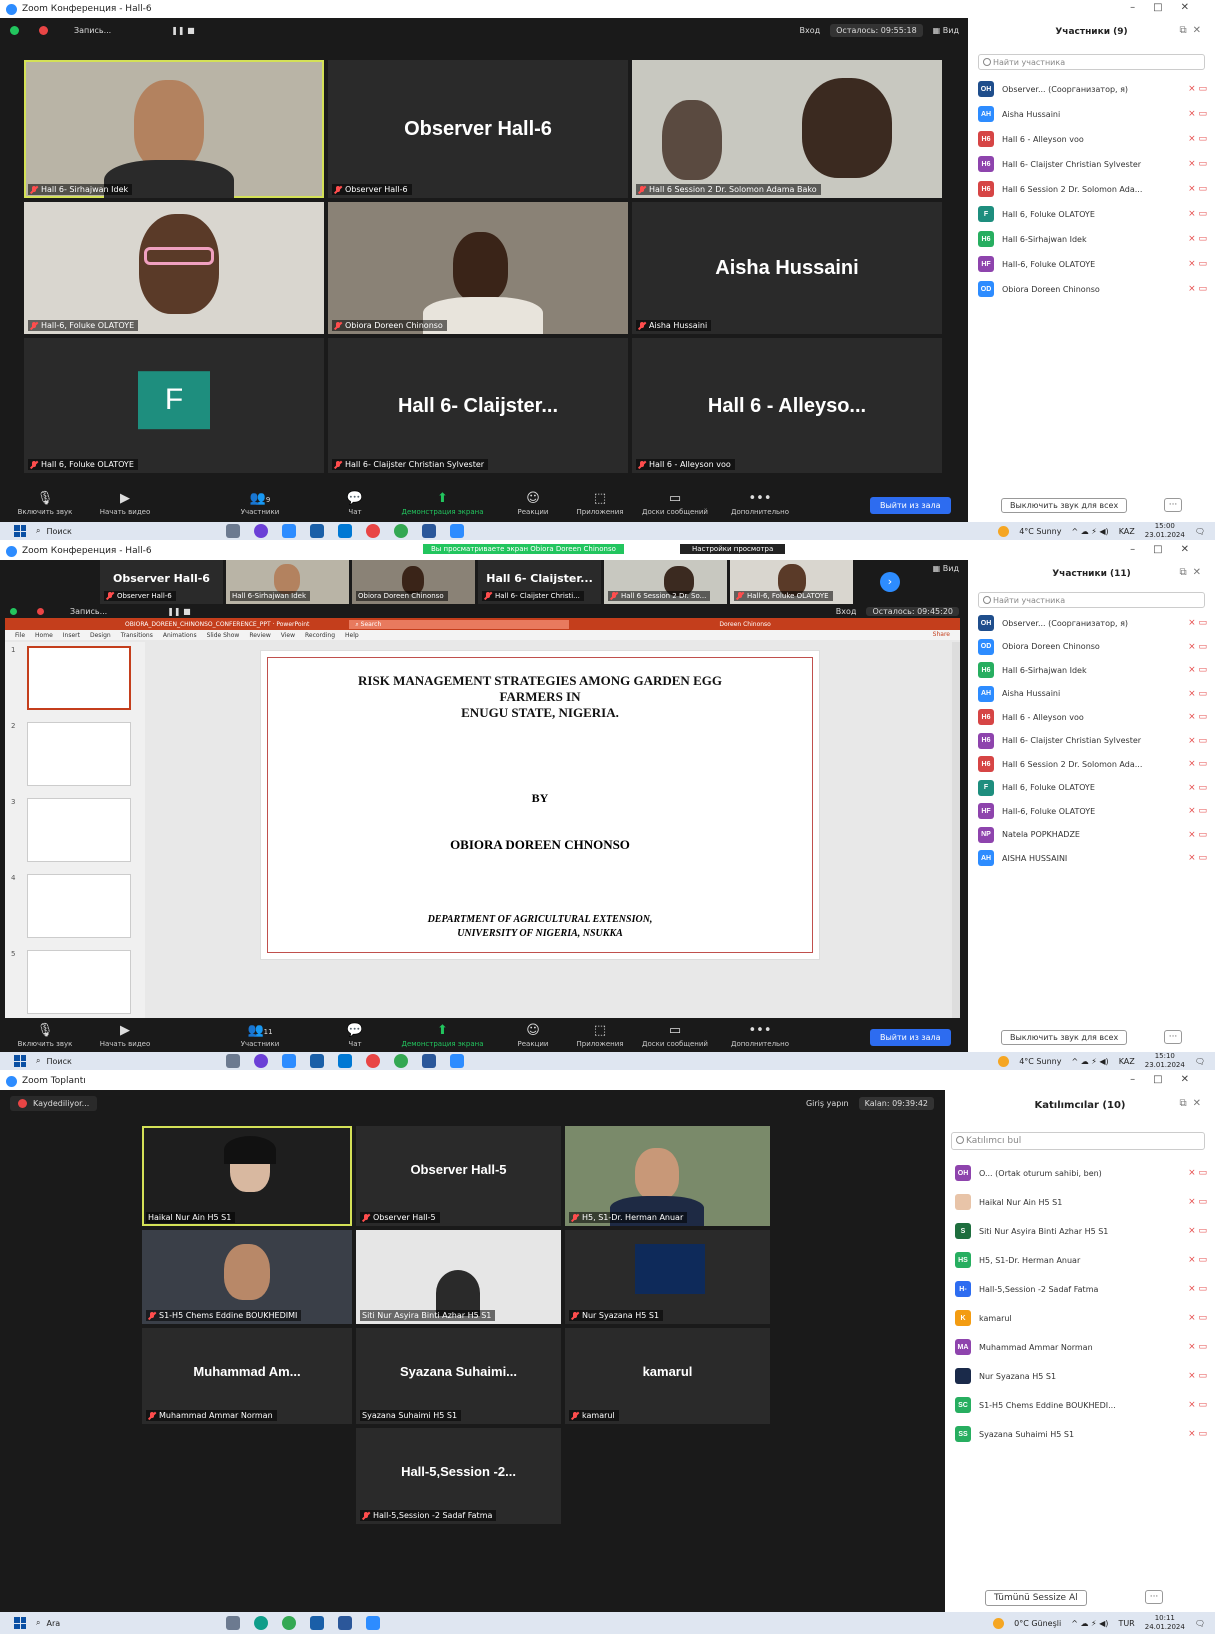  I want to click on word-icon, so click(429, 1061).